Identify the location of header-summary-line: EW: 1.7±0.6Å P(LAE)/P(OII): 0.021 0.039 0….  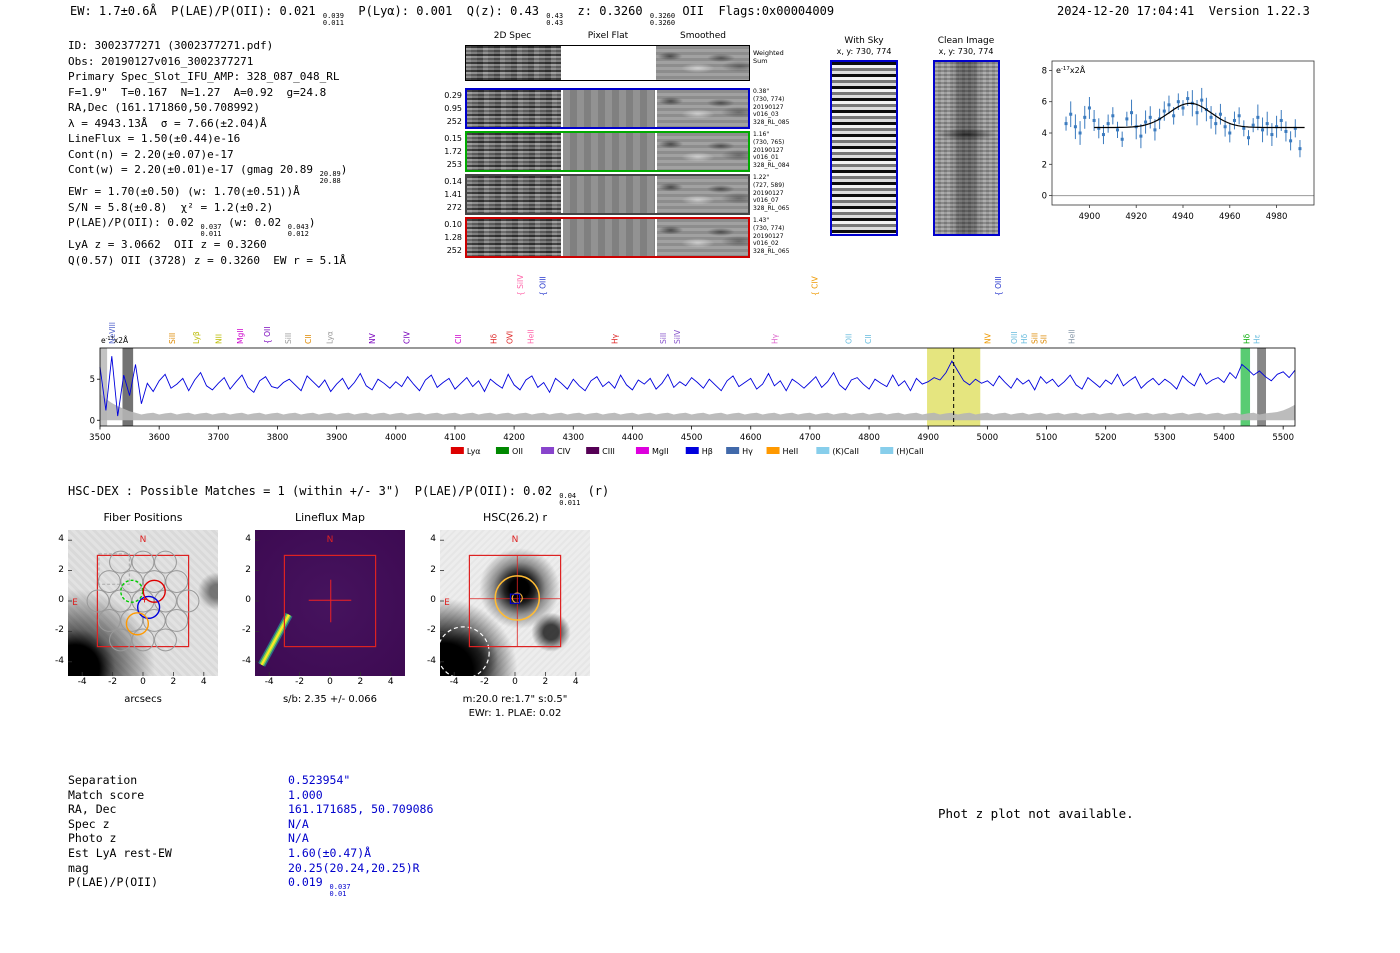
(452, 15).